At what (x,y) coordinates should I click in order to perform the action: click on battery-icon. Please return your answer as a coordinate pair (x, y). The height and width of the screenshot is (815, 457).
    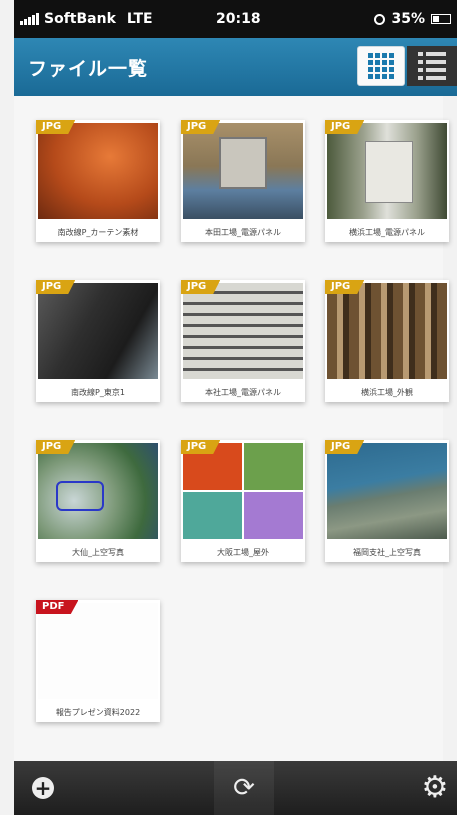
    Looking at the image, I should click on (441, 19).